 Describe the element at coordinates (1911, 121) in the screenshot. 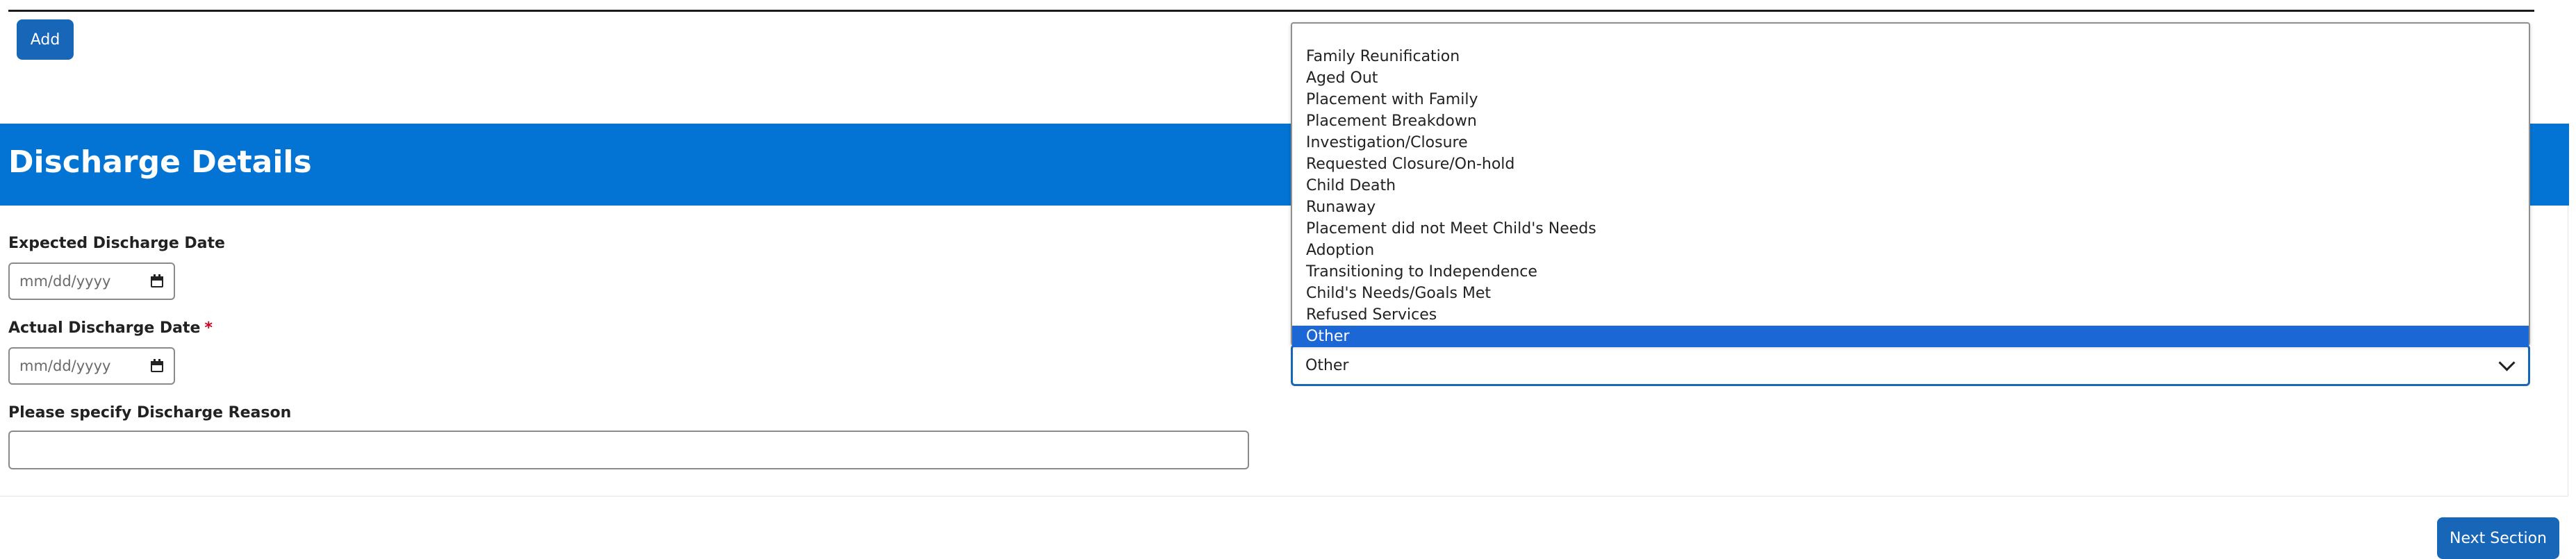

I see `dropdown-option: Placement Breakdown` at that location.